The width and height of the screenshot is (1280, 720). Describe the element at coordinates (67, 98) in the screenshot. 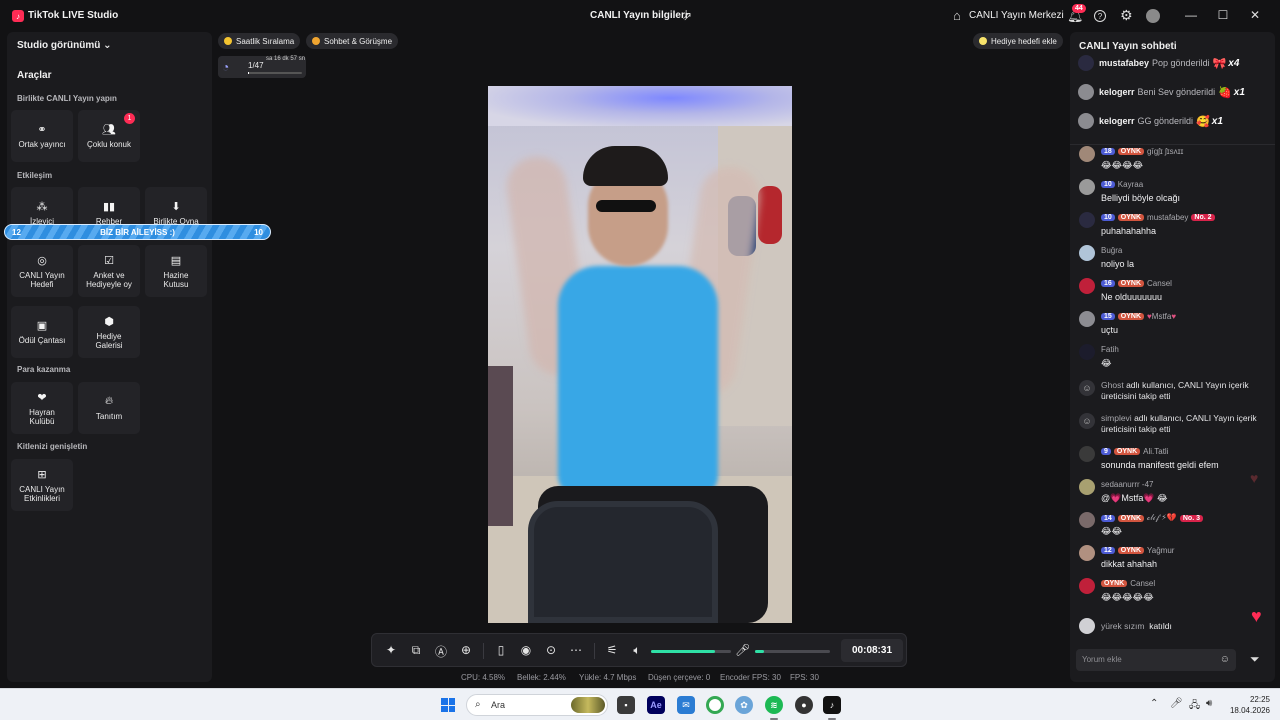

I see `section-together: Birlikte CANLI Yayın yapın` at that location.